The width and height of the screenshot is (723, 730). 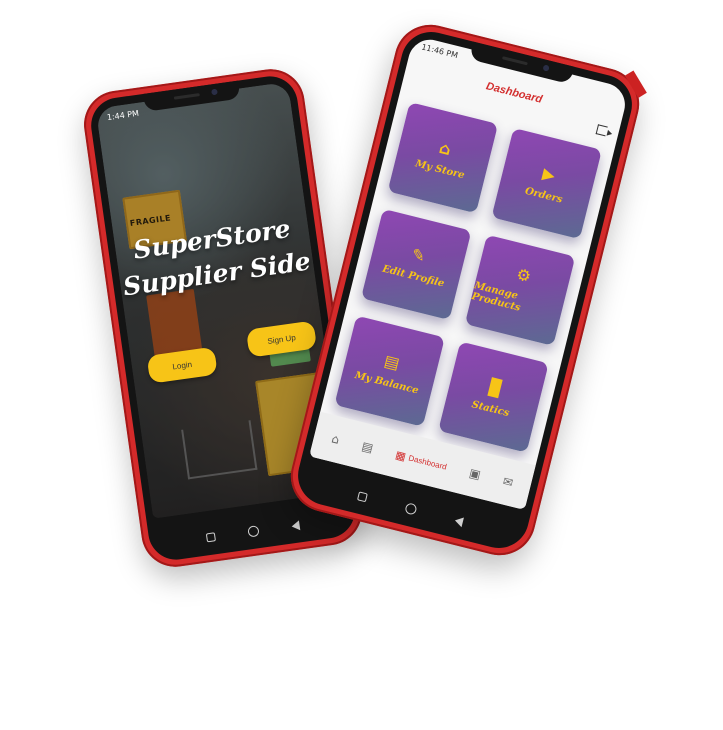 I want to click on pencil-icon: ✎, so click(x=418, y=254).